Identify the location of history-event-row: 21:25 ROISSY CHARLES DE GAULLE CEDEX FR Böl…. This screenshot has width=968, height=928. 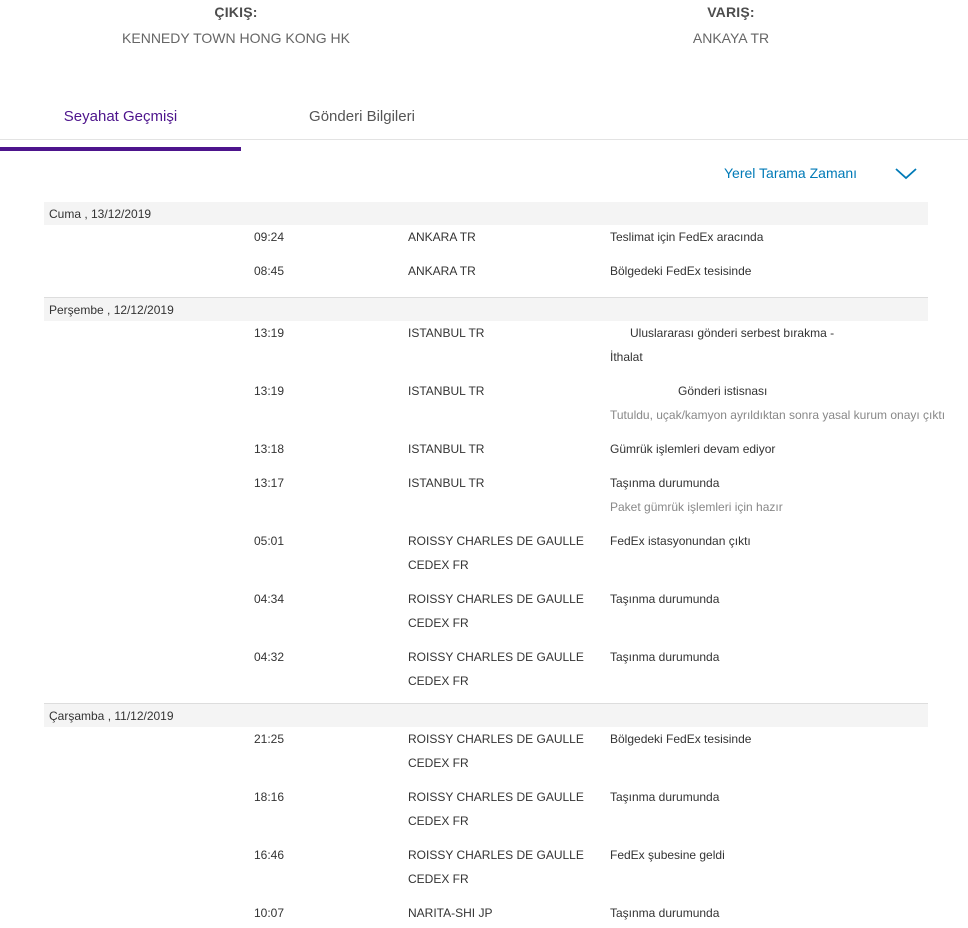
(486, 756).